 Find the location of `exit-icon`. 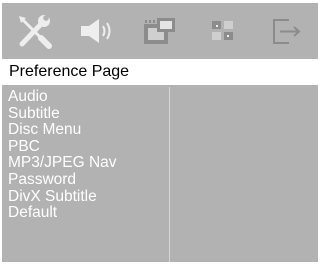

exit-icon is located at coordinates (287, 31).